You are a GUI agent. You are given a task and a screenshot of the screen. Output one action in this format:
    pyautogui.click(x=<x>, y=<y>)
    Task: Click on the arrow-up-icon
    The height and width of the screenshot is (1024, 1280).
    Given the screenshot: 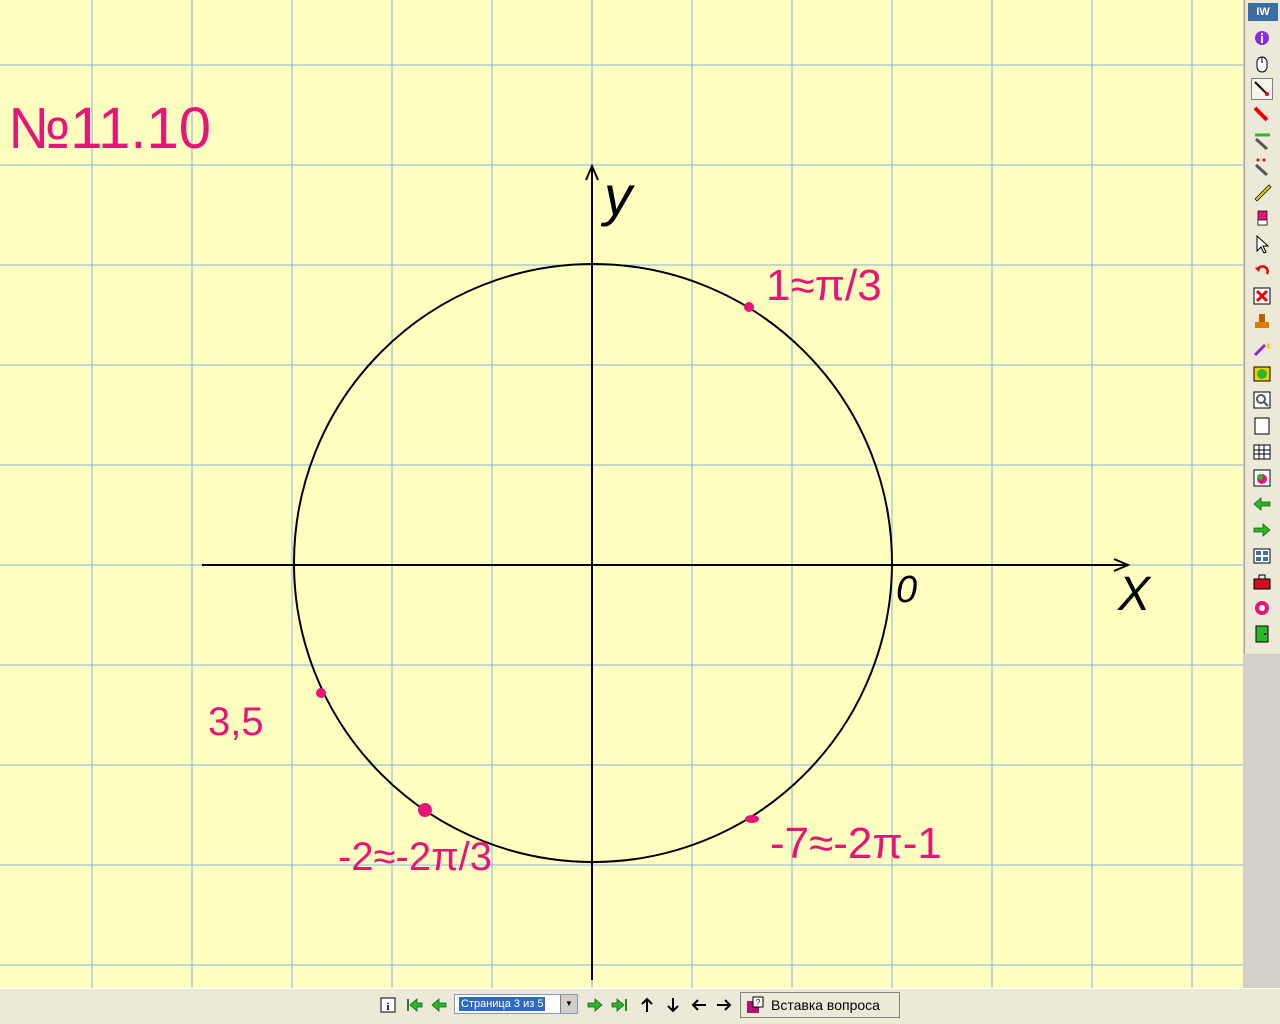 What is the action you would take?
    pyautogui.click(x=647, y=1005)
    